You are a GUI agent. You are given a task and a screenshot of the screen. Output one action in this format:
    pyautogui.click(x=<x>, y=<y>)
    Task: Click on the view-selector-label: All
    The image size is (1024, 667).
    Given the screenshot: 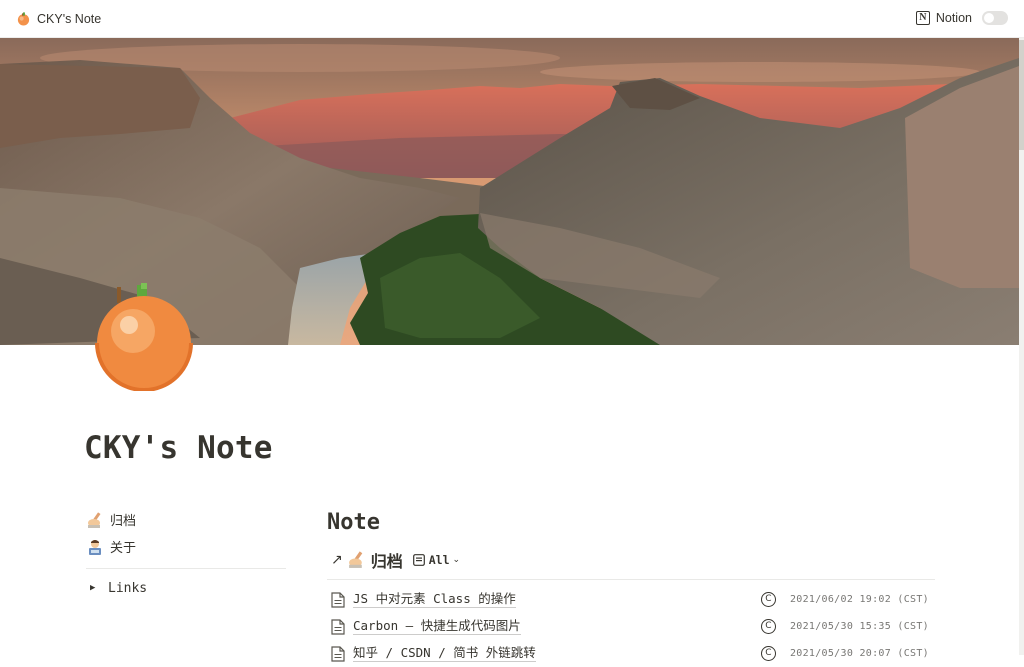 What is the action you would take?
    pyautogui.click(x=439, y=559)
    